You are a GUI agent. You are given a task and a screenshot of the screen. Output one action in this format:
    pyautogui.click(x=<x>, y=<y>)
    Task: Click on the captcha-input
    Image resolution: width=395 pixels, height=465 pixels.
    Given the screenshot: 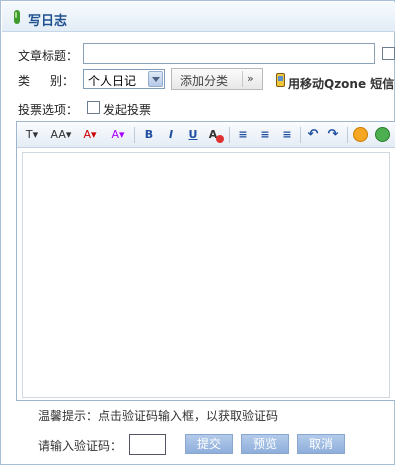 What is the action you would take?
    pyautogui.click(x=147, y=444)
    